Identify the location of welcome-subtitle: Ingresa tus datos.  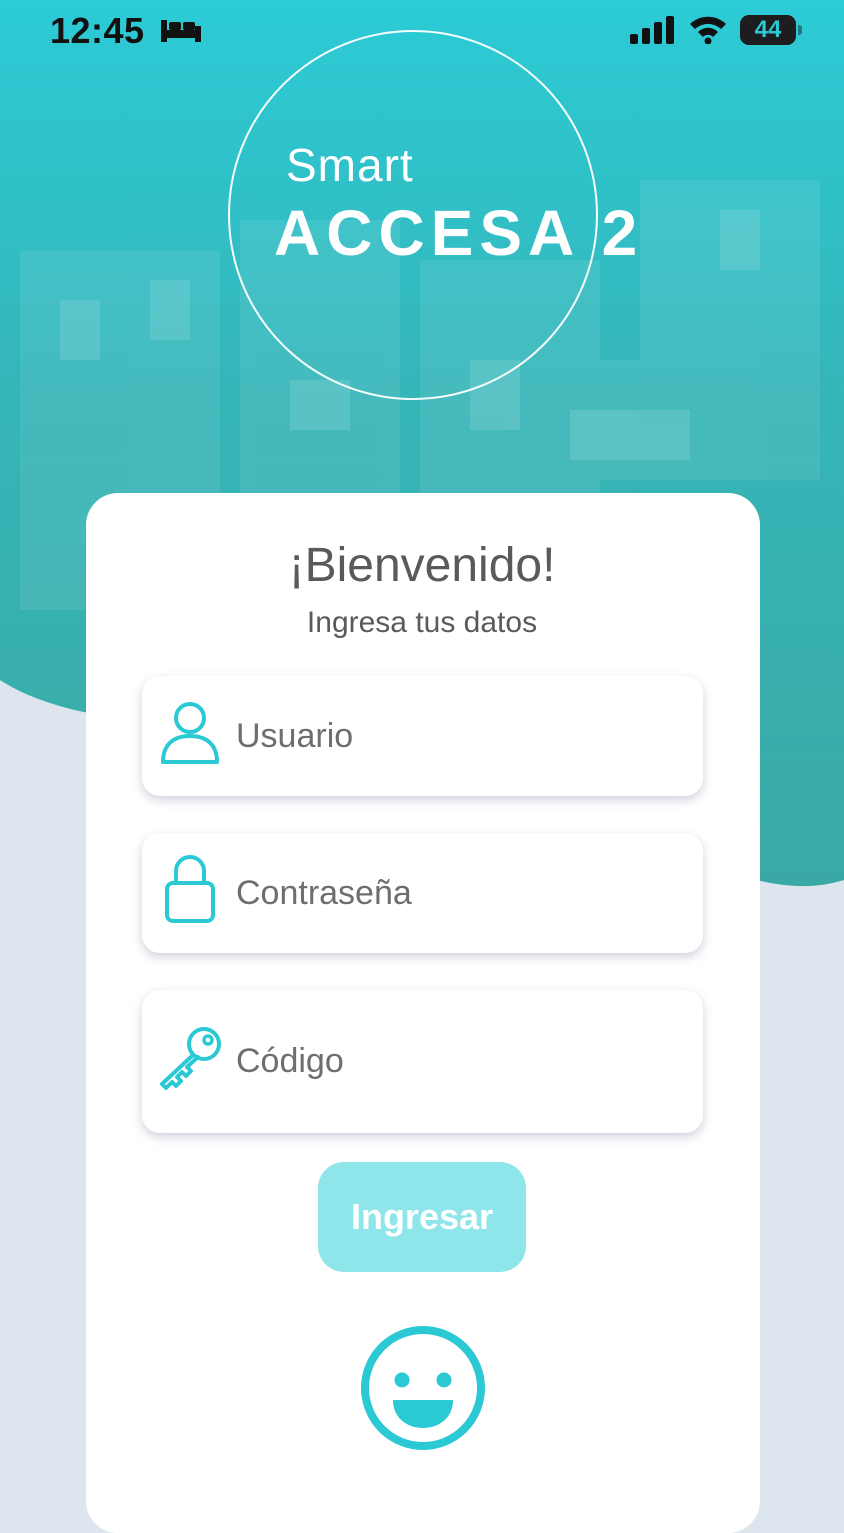
(422, 622).